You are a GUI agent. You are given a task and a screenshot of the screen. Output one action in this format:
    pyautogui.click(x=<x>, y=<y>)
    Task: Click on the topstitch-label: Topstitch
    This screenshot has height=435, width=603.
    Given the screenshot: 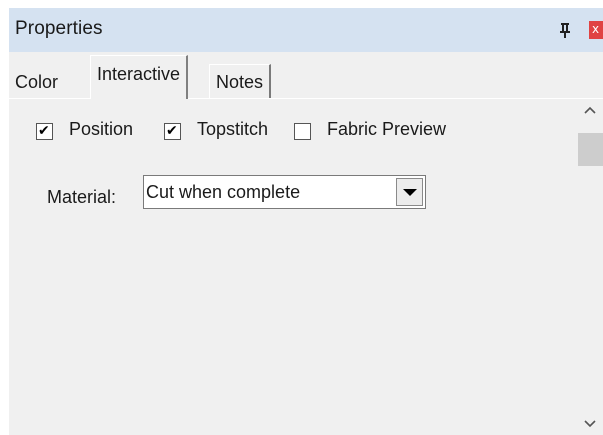 What is the action you would take?
    pyautogui.click(x=232, y=129)
    